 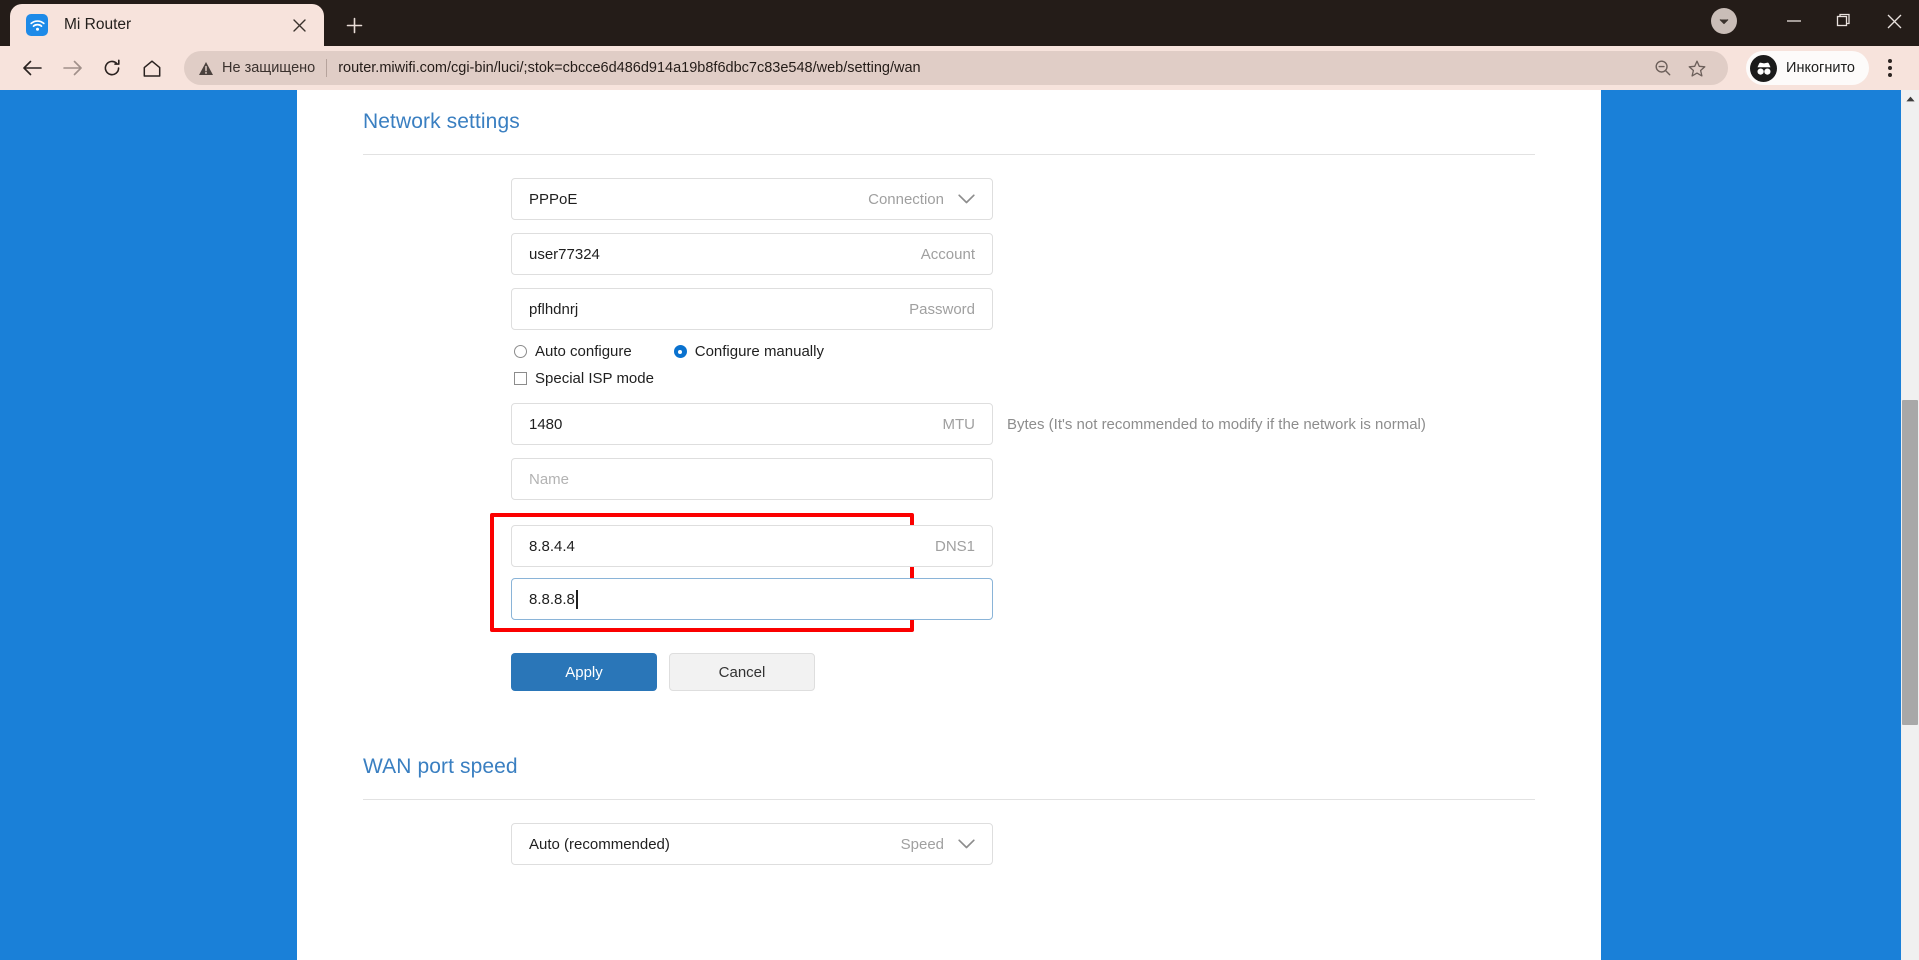 I want to click on dns1-label: DNS1, so click(x=954, y=546).